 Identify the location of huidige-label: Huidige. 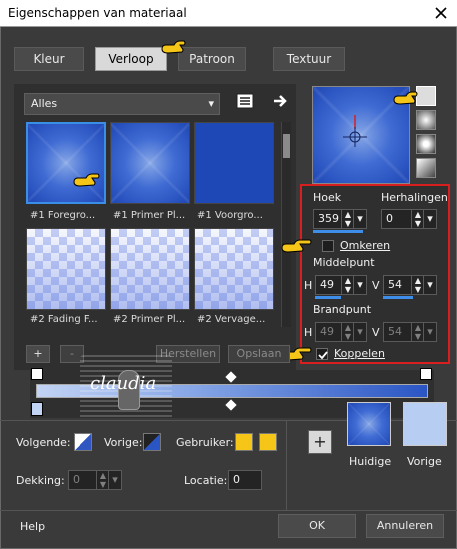
(370, 461).